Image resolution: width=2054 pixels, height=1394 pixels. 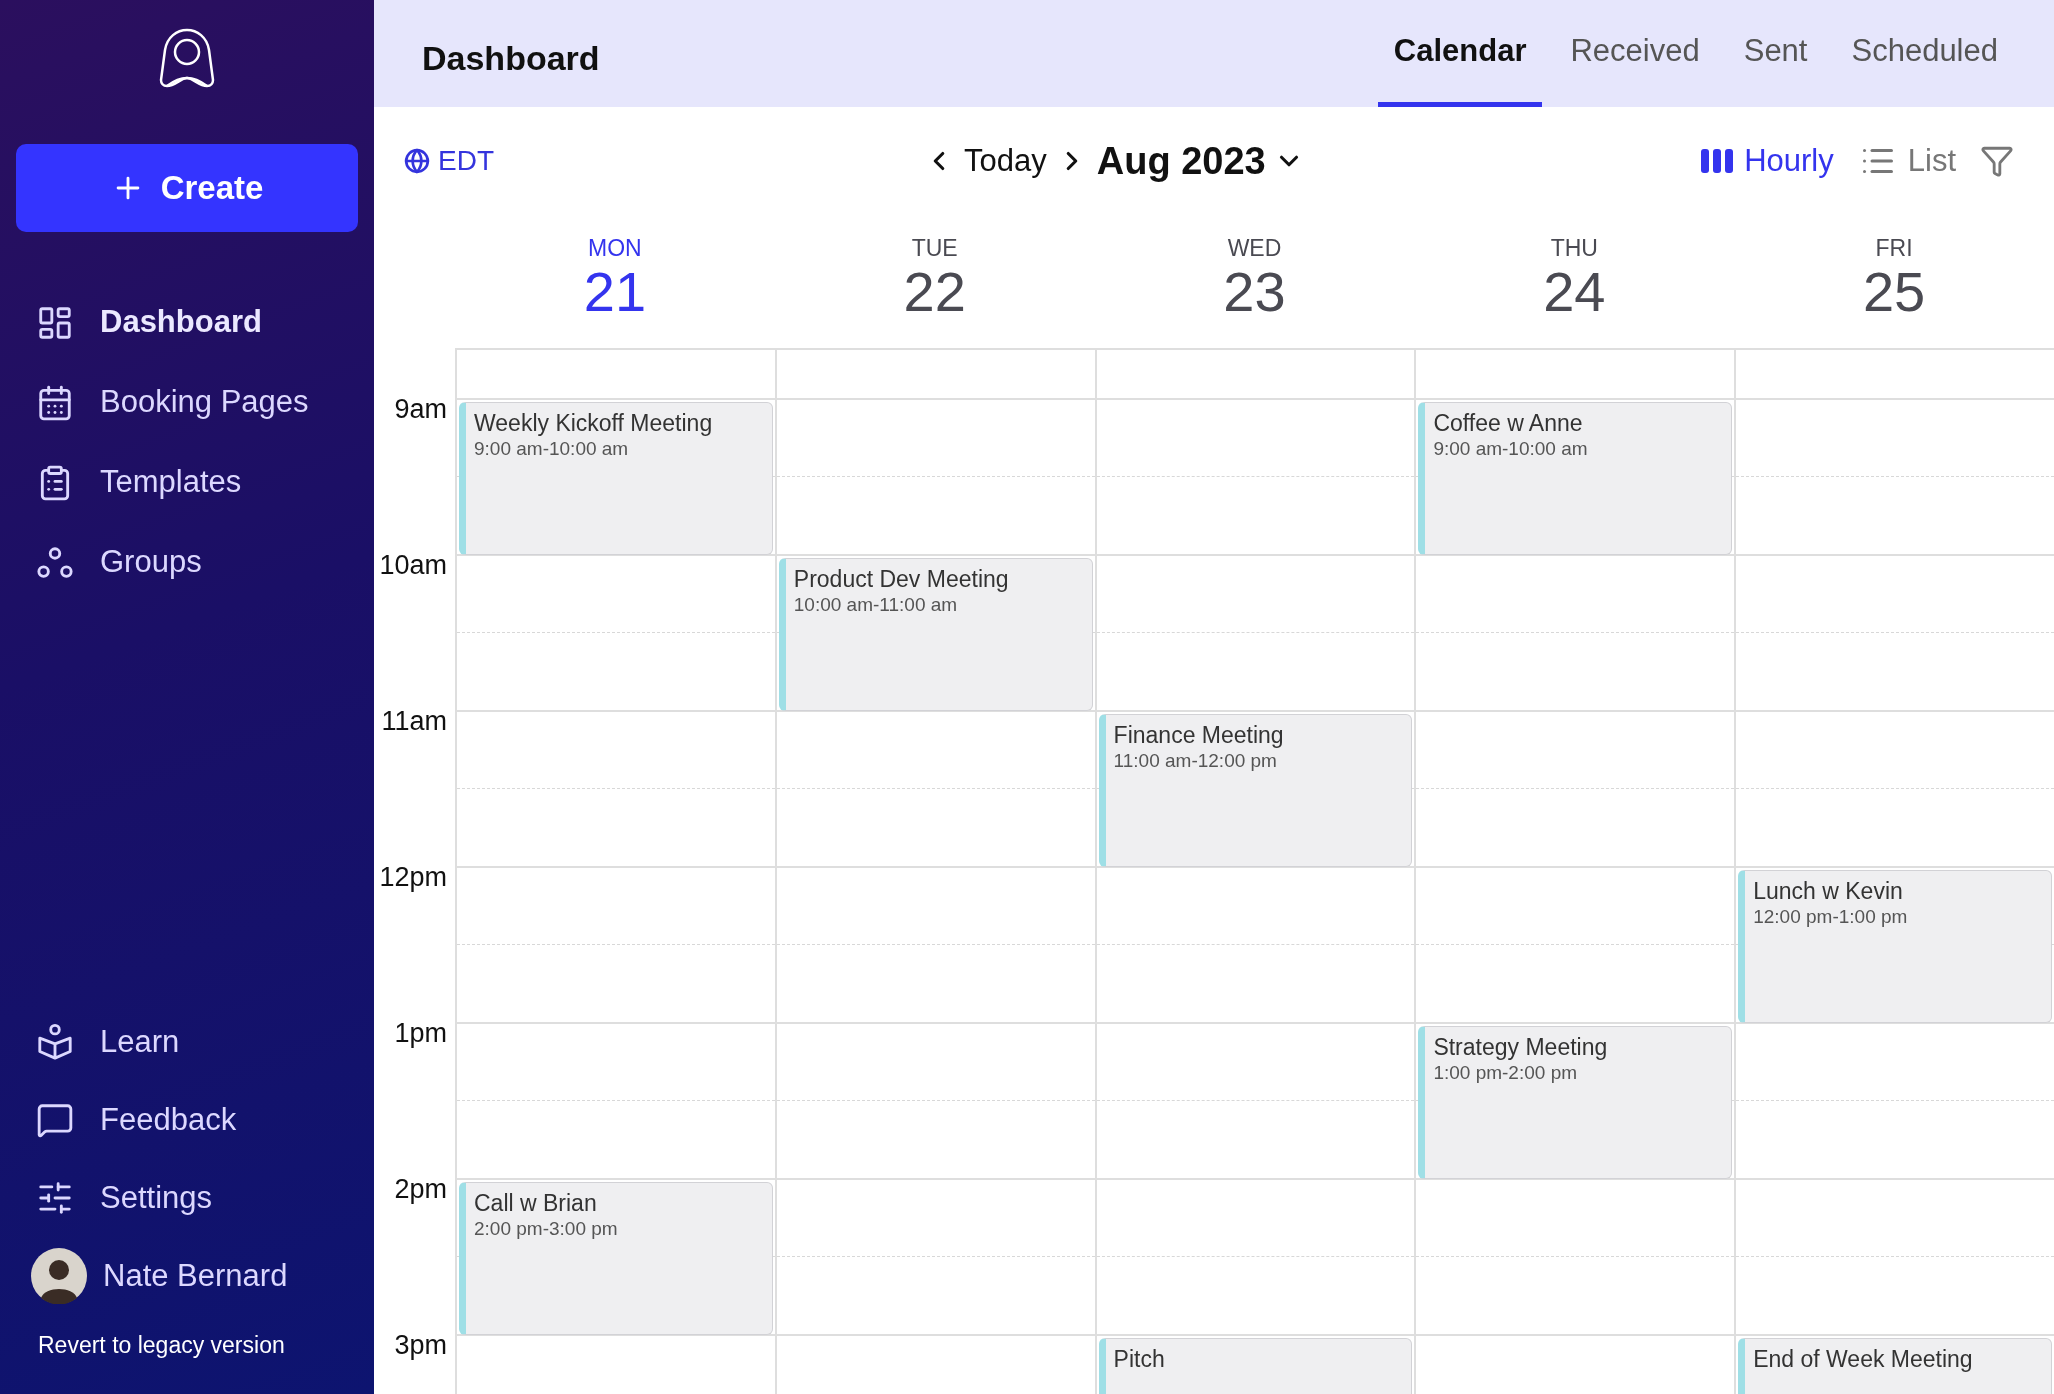 I want to click on event-card: Finance Meeting 11:00 am-12:00 pm, so click(x=1255, y=790).